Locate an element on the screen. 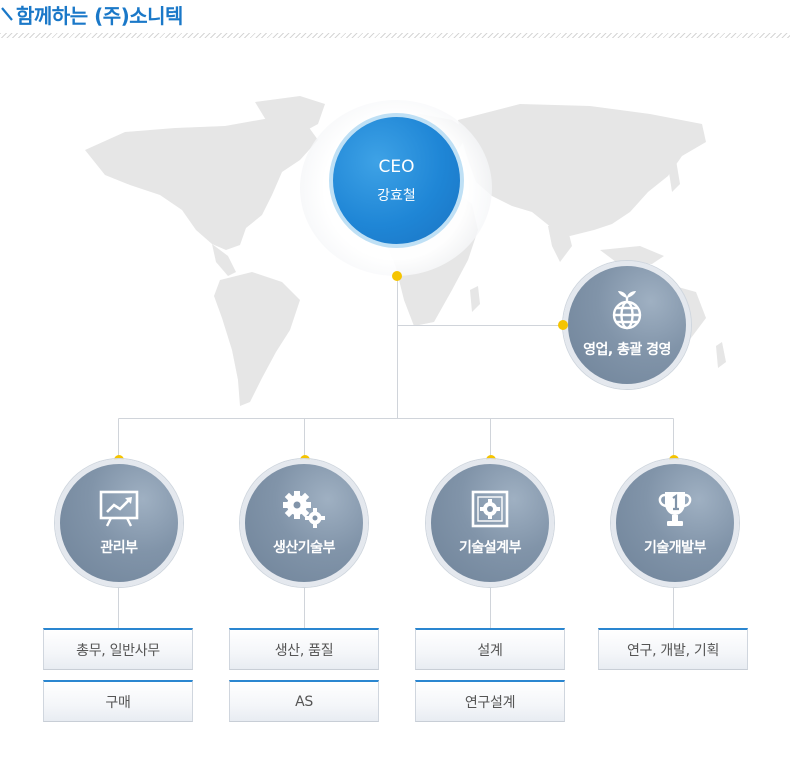  gears-icon is located at coordinates (304, 509).